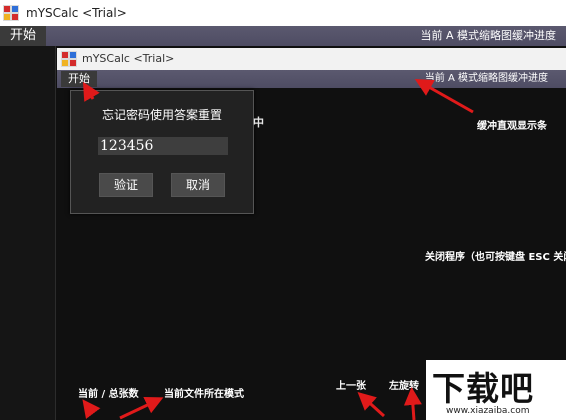 The height and width of the screenshot is (420, 566). I want to click on annotation-previous: 上一张, so click(351, 386).